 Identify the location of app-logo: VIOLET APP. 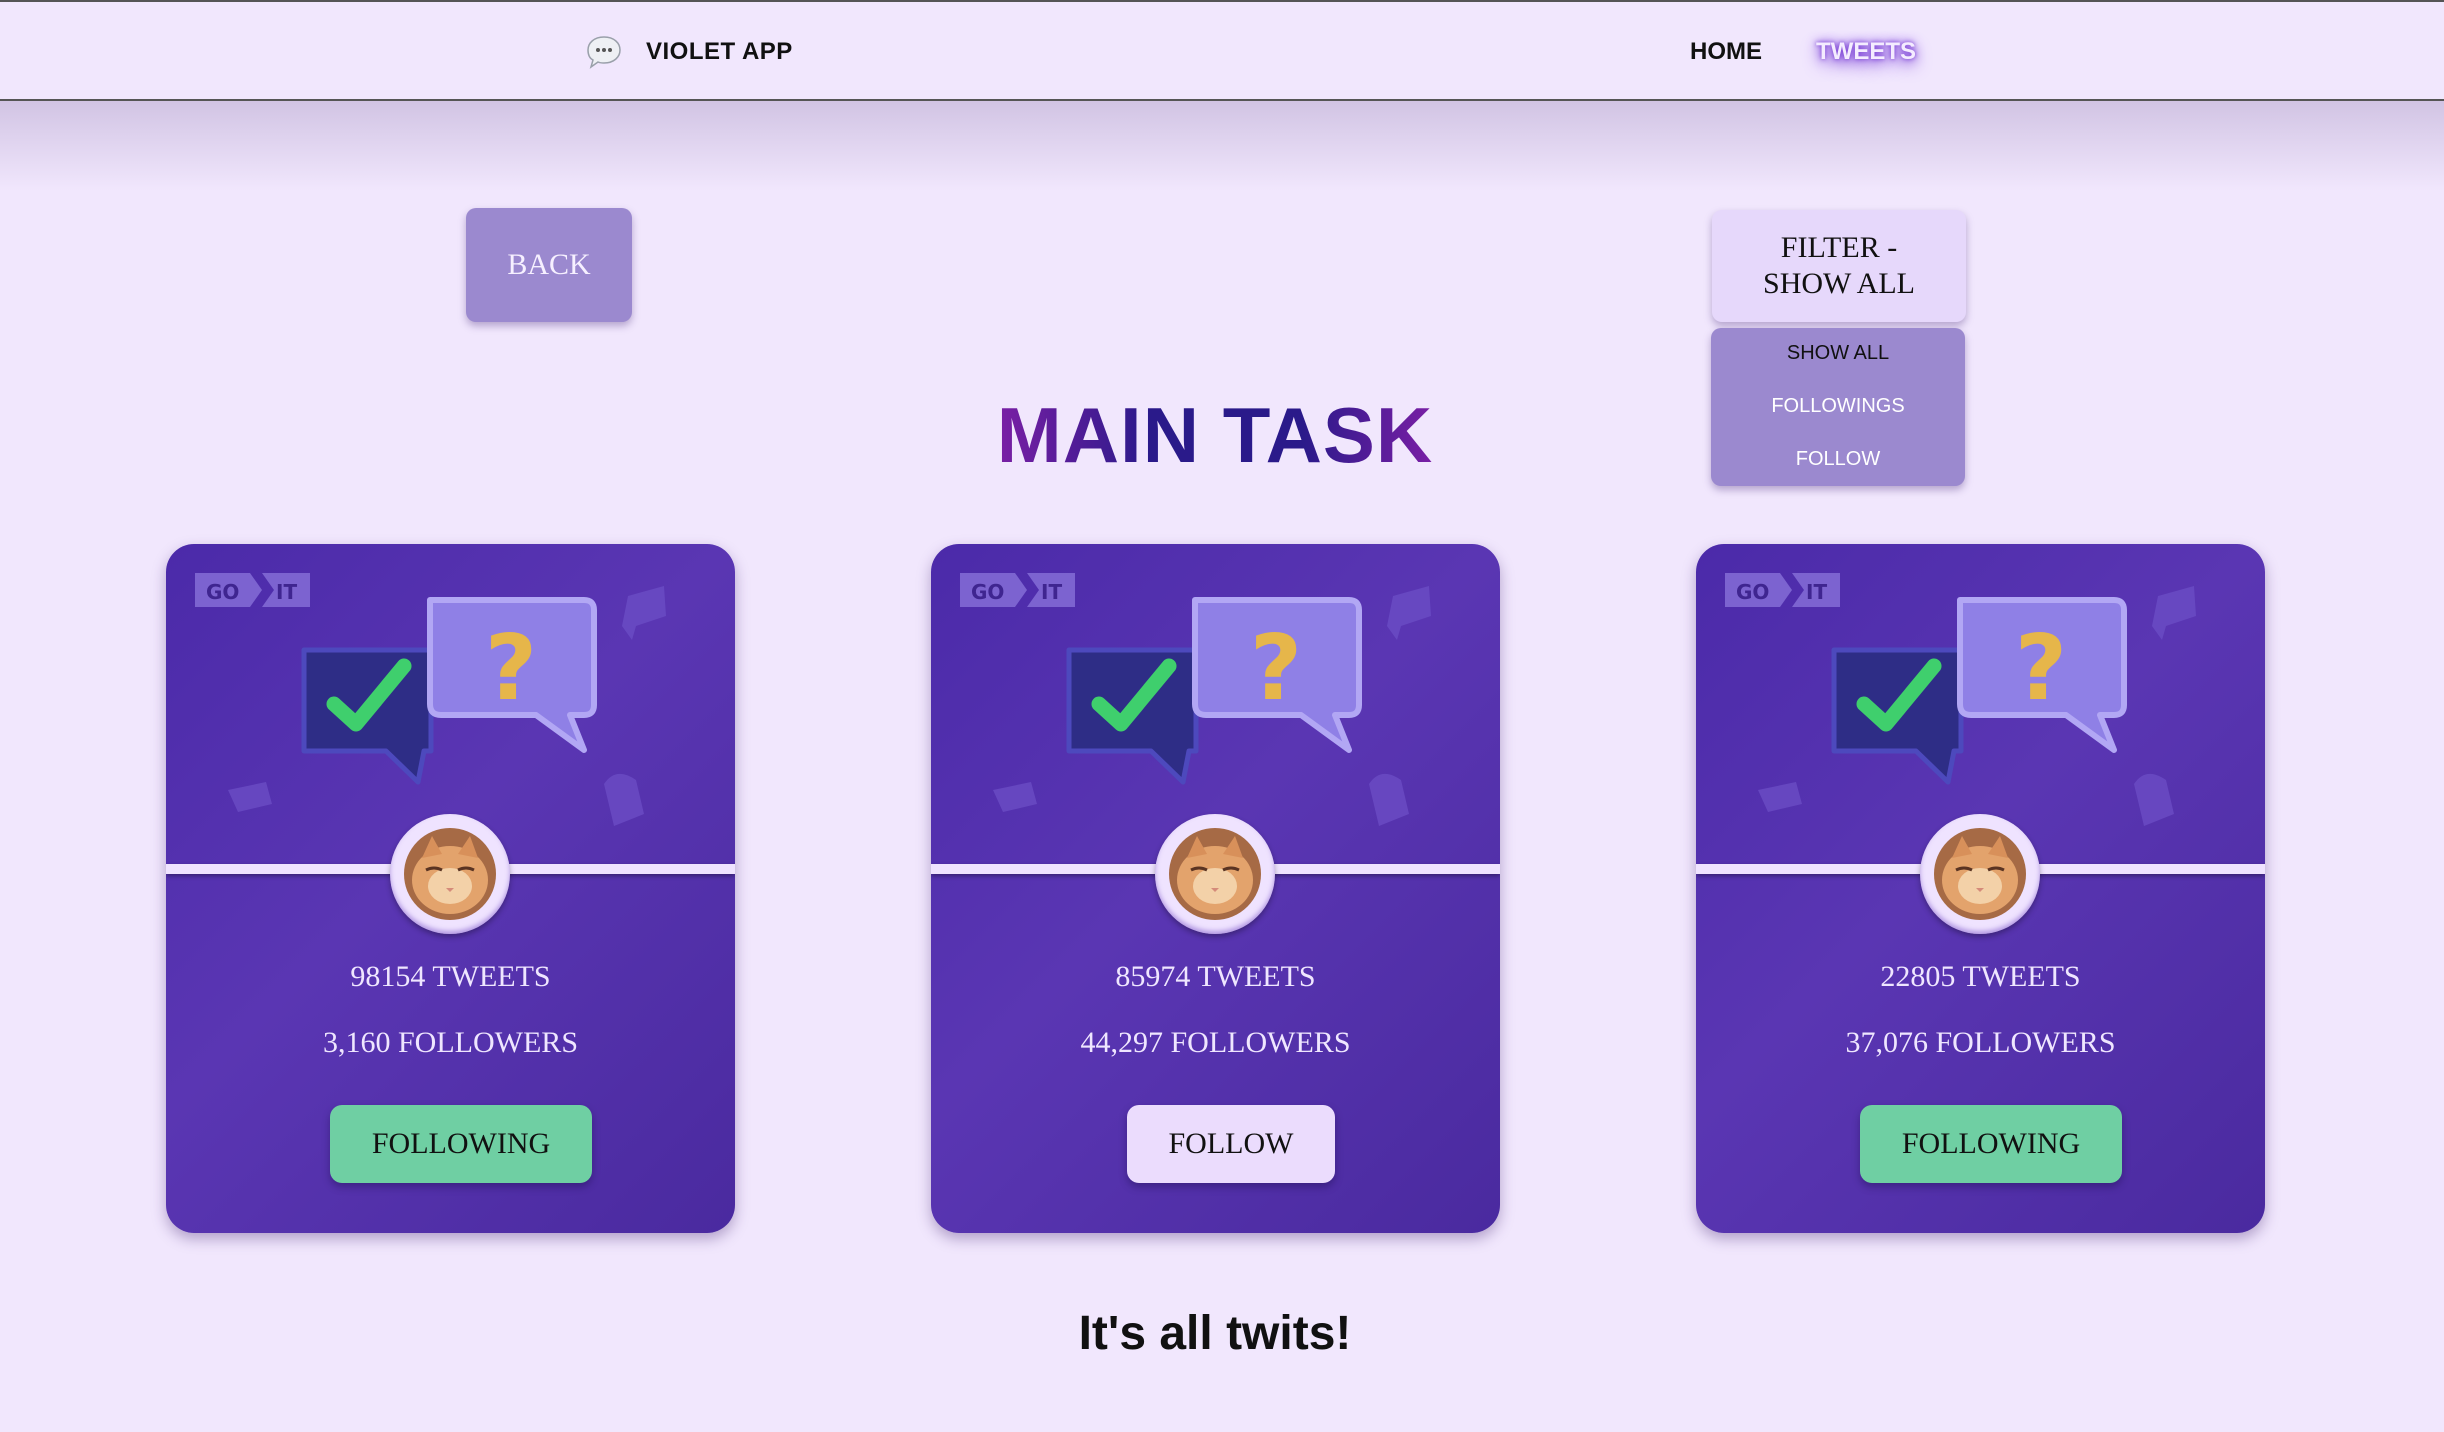
(688, 52).